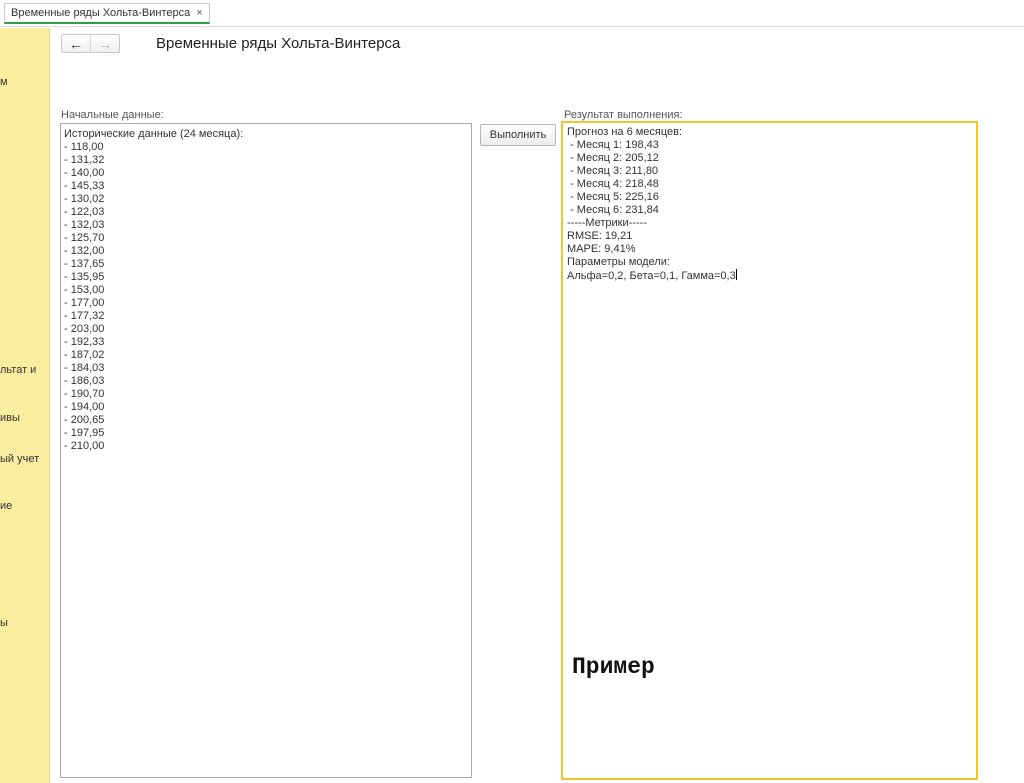 This screenshot has height=783, width=1024. Describe the element at coordinates (25, 405) in the screenshot. I see `sidebar: м льтат и ивы ый учет ие ы` at that location.